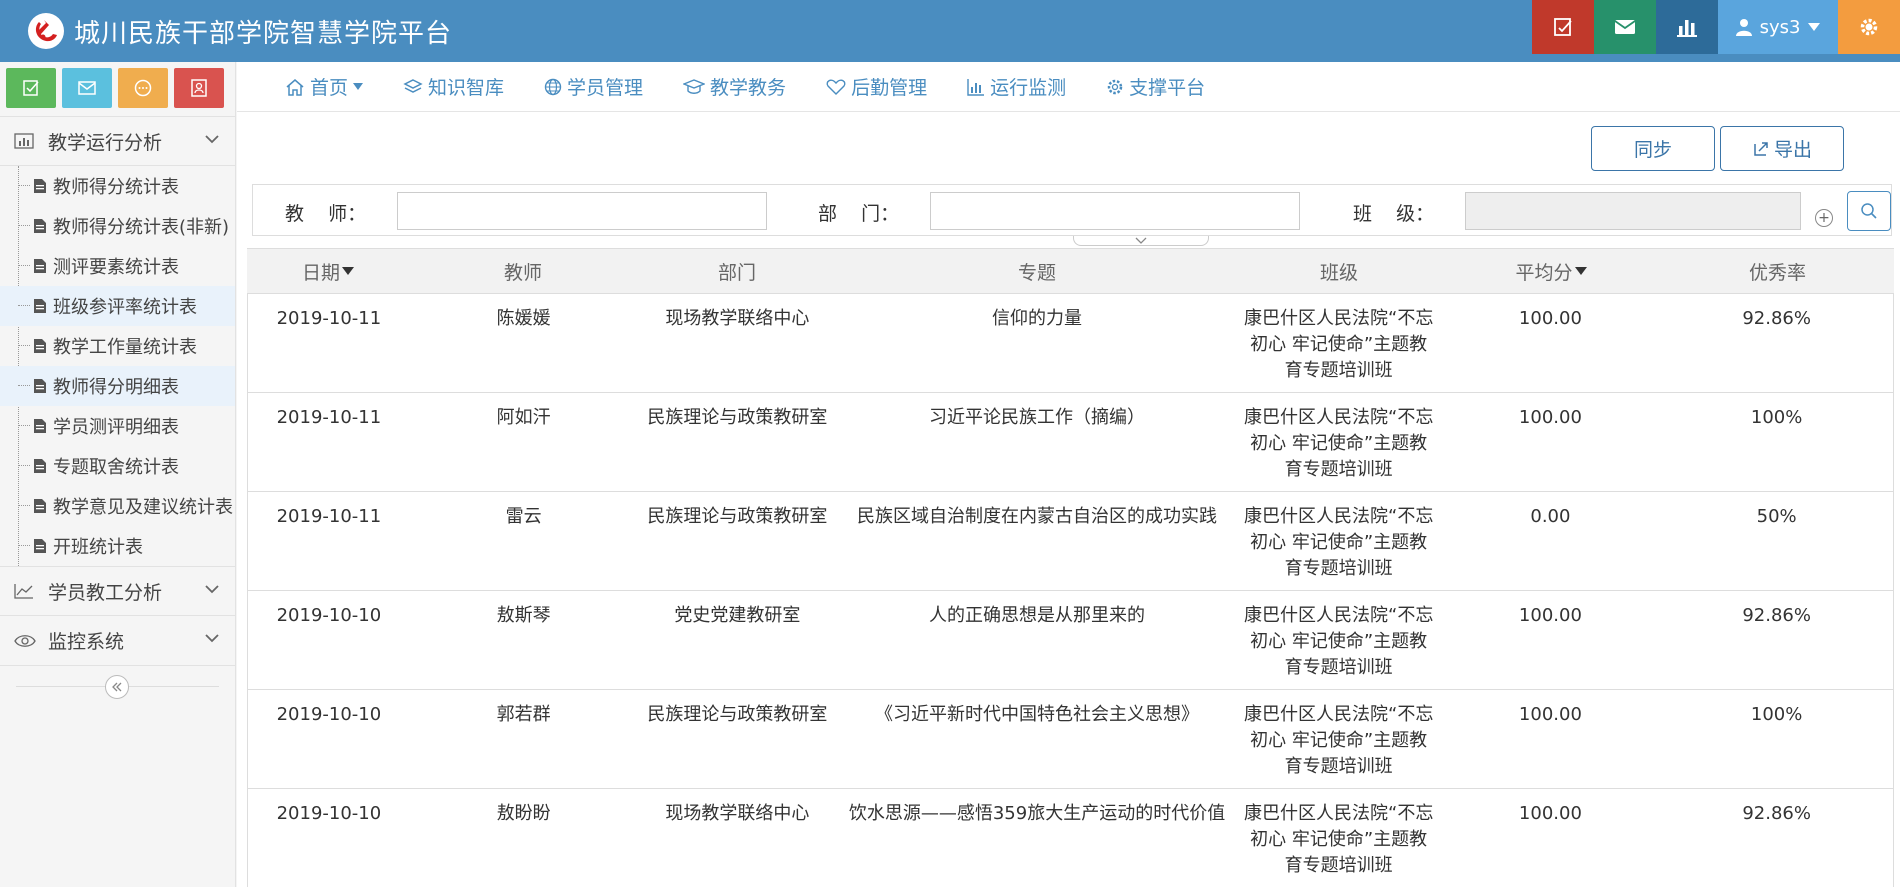 This screenshot has width=1900, height=887. Describe the element at coordinates (1068, 87) in the screenshot. I see `main-nav: 首页 知识智库 学员管理 教学教务 后勤管理 运行监测 支撑平台` at that location.